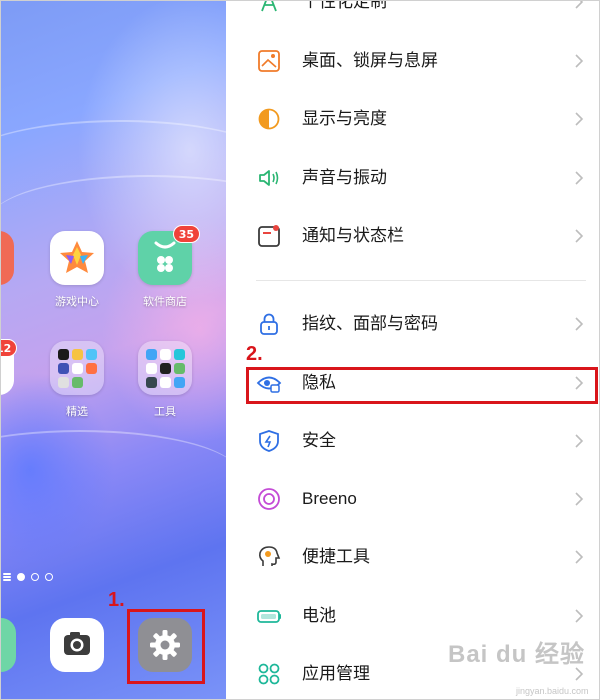  Describe the element at coordinates (8, 645) in the screenshot. I see `phone-app-icon` at that location.